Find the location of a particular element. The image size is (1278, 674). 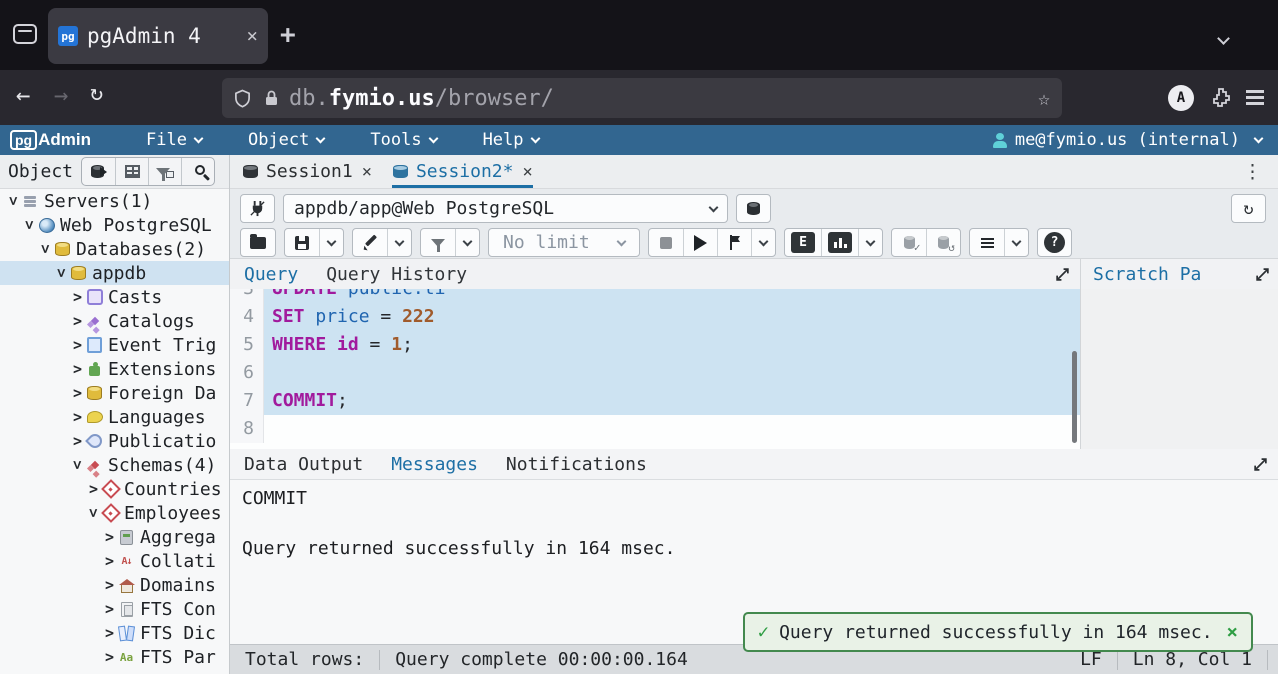

tree-item-publicatio: > Publicatio is located at coordinates (114, 441).